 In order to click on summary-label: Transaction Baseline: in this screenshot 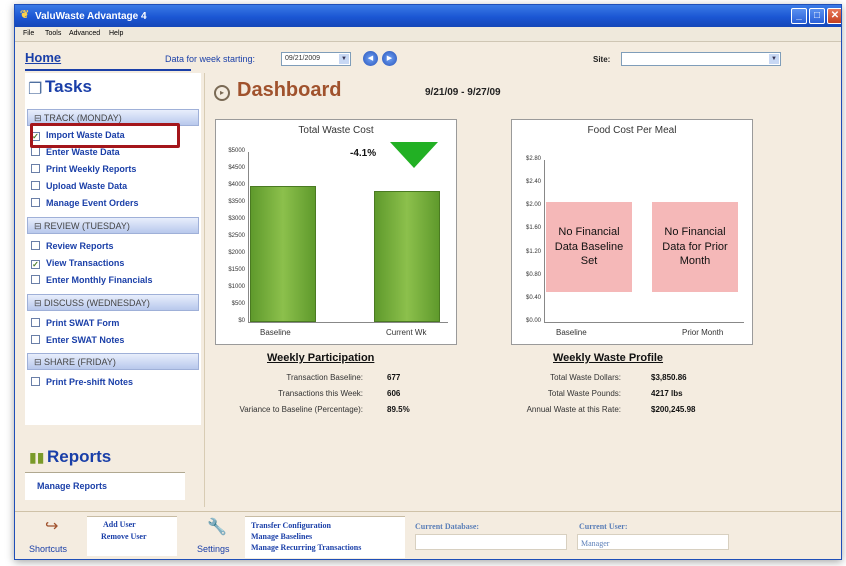, I will do `click(324, 377)`.